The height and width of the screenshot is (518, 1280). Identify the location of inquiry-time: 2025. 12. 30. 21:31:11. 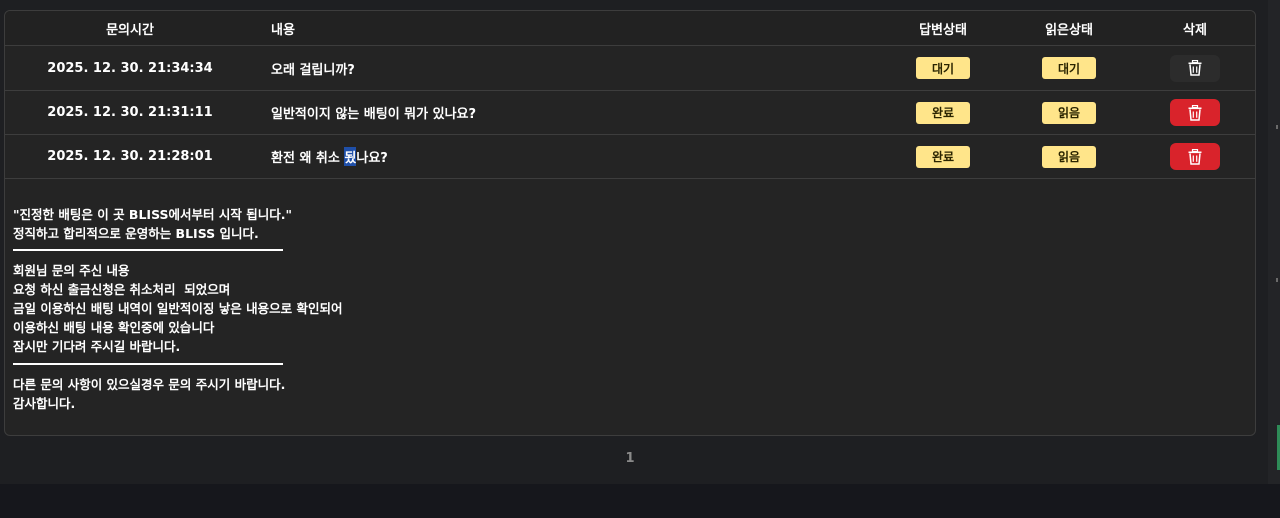
(130, 112).